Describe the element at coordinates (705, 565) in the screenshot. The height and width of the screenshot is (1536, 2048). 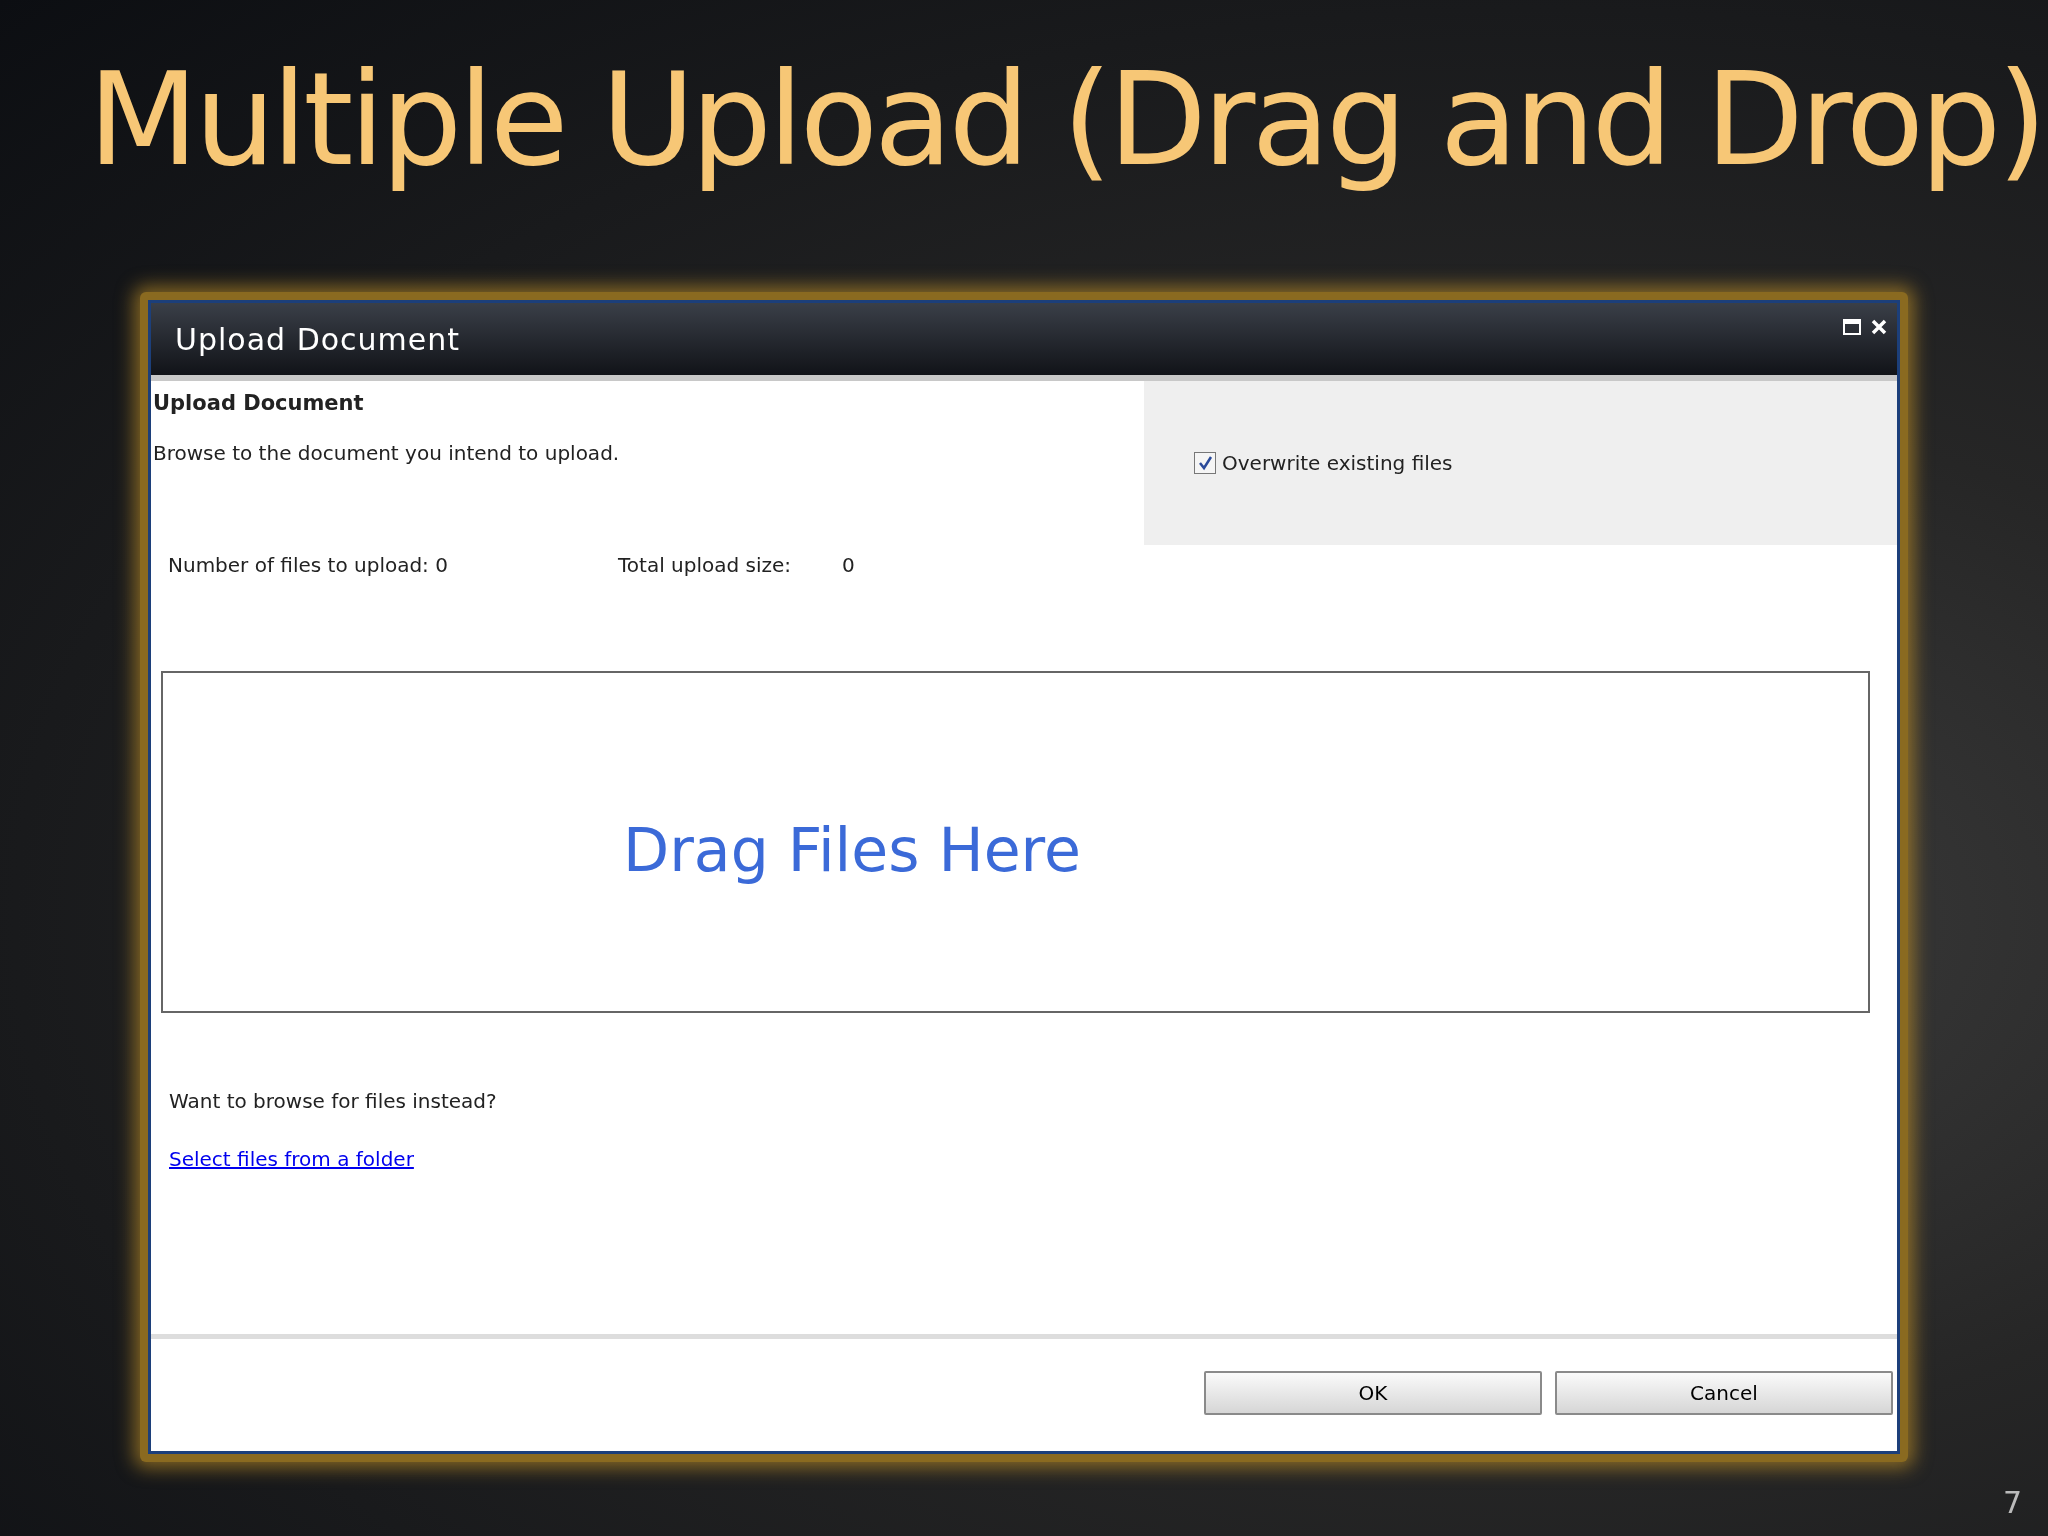
I see `upload-size-label: Total upload size:` at that location.